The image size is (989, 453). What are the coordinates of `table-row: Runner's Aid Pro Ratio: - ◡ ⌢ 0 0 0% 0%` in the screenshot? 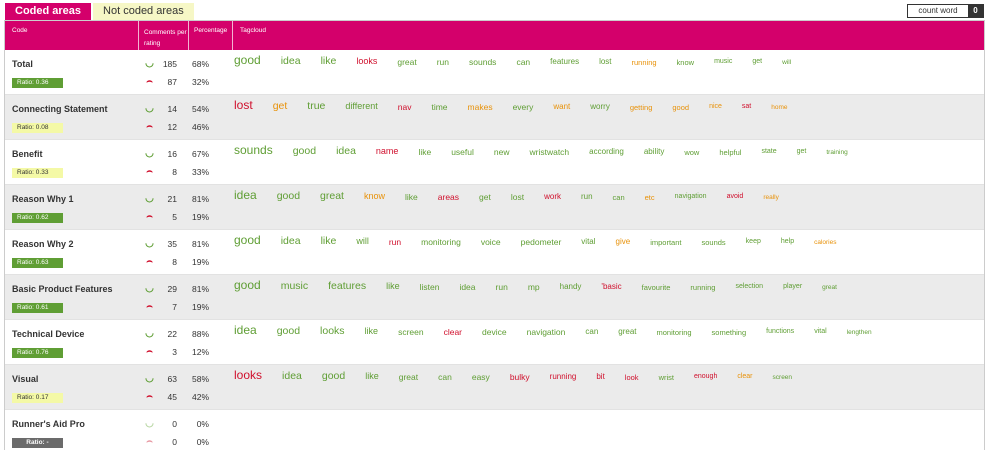 It's located at (494, 431).